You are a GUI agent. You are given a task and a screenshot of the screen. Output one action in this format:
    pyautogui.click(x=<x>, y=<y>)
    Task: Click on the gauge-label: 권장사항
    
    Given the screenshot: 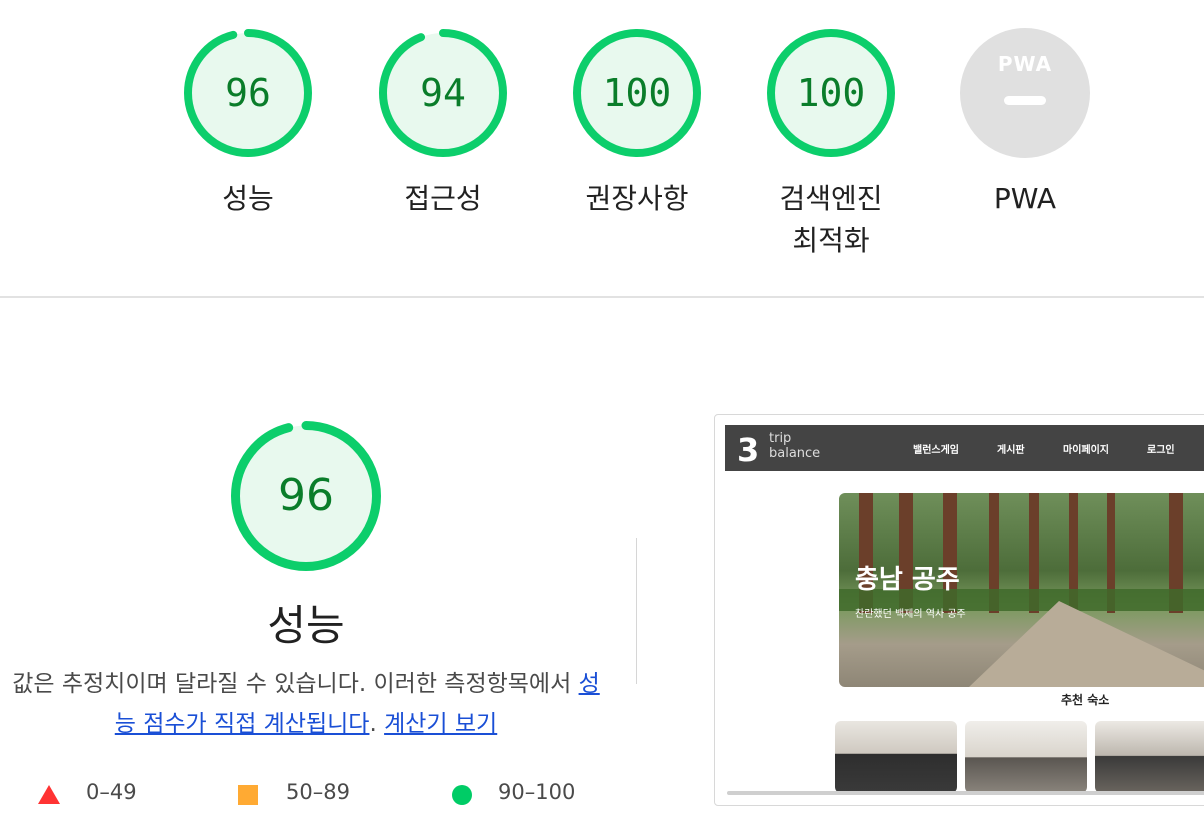 What is the action you would take?
    pyautogui.click(x=637, y=198)
    